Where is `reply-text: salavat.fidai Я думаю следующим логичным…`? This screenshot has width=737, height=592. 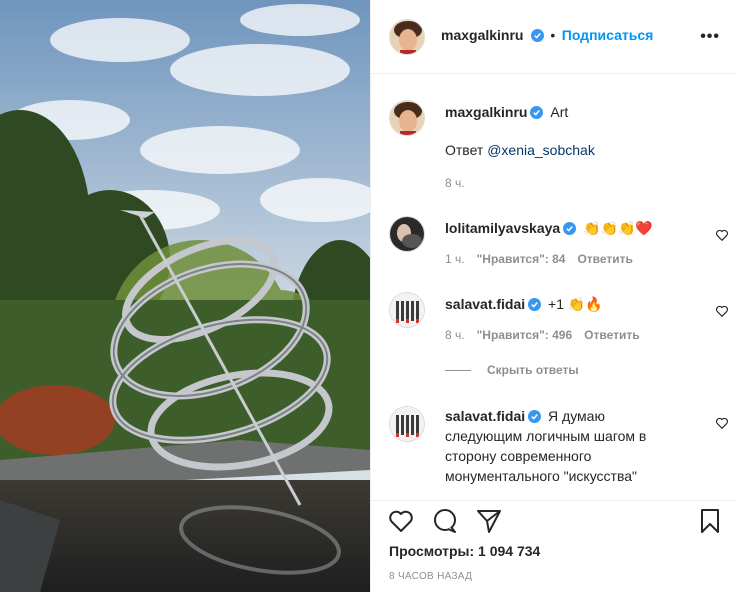 reply-text: salavat.fidai Я думаю следующим логичным… is located at coordinates (575, 446).